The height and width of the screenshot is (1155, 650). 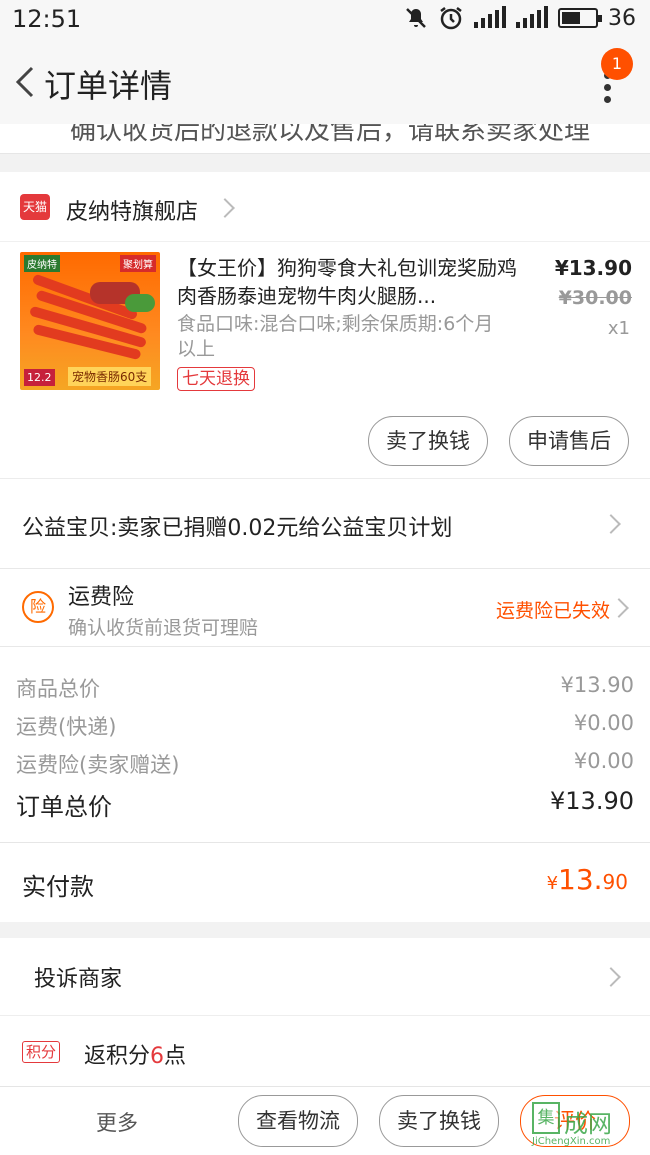 I want to click on watermark: 集 成网 JiChengXin.com, so click(x=583, y=1126).